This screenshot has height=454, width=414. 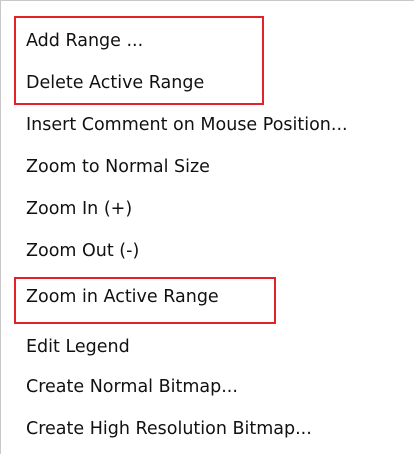 I want to click on menu-item-edit-legend: Edit Legend, so click(x=216, y=347).